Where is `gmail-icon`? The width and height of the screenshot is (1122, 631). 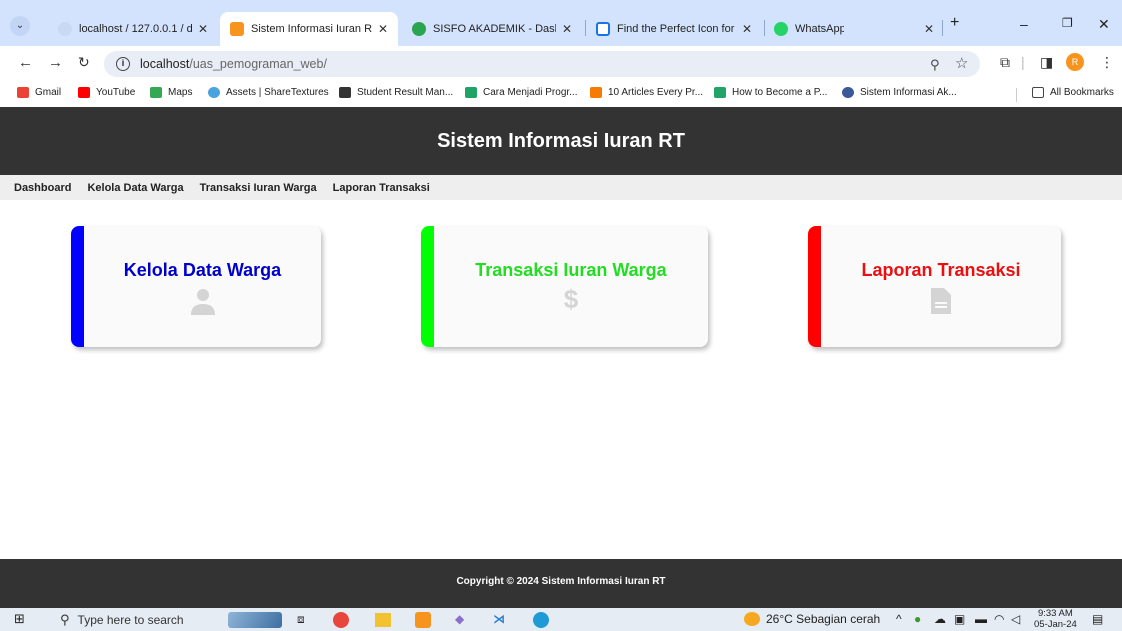
gmail-icon is located at coordinates (23, 92).